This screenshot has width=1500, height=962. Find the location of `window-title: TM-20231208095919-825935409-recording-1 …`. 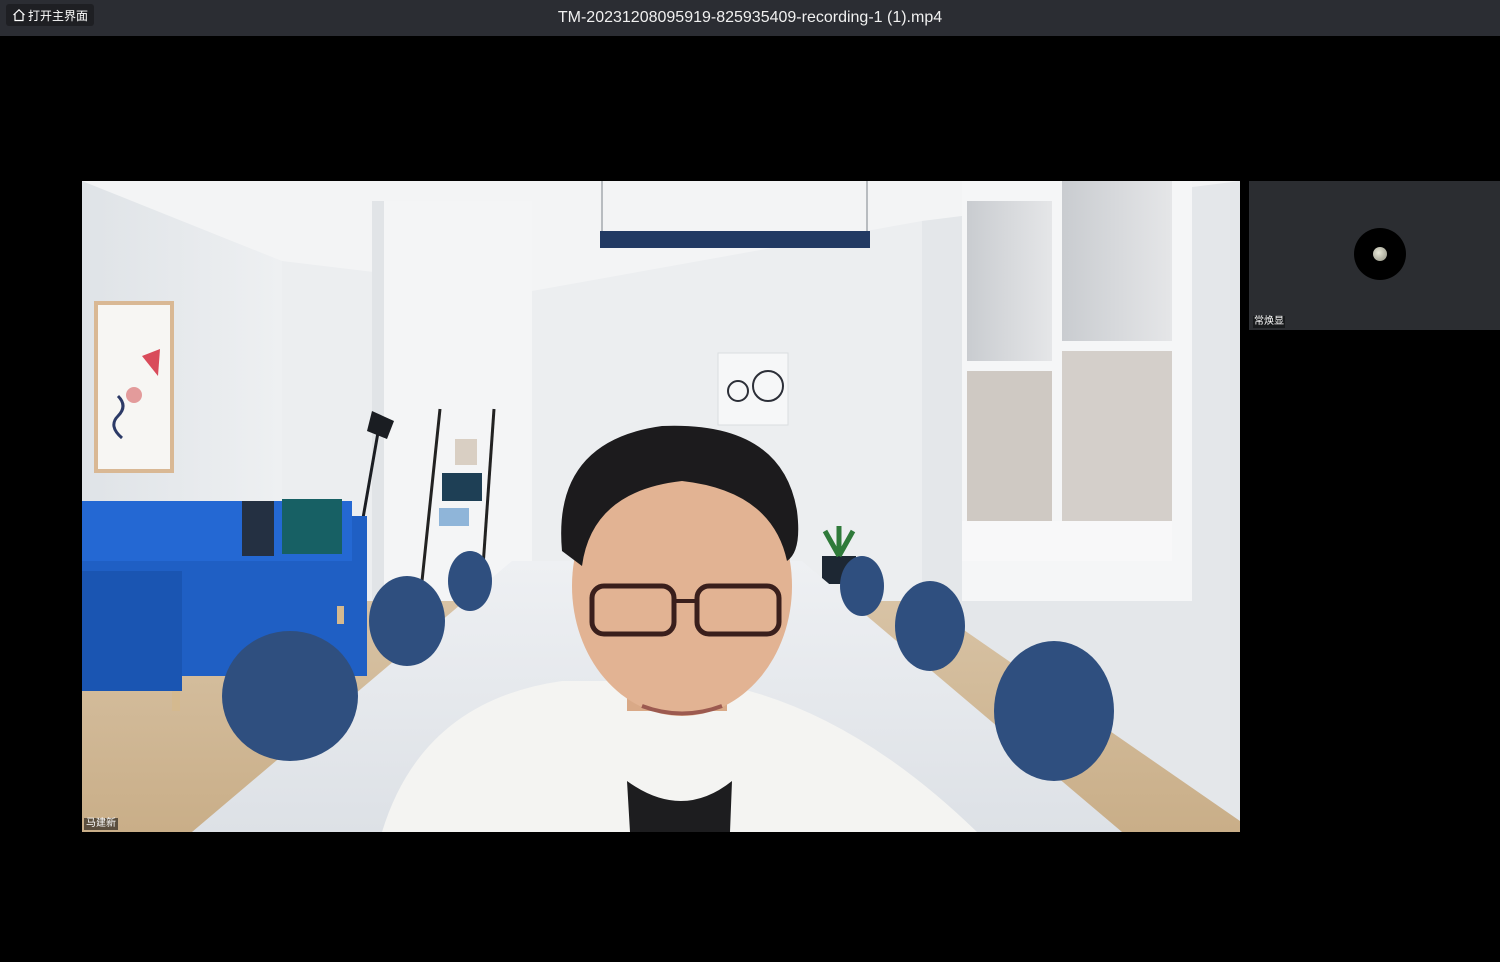

window-title: TM-20231208095919-825935409-recording-1 … is located at coordinates (750, 17).